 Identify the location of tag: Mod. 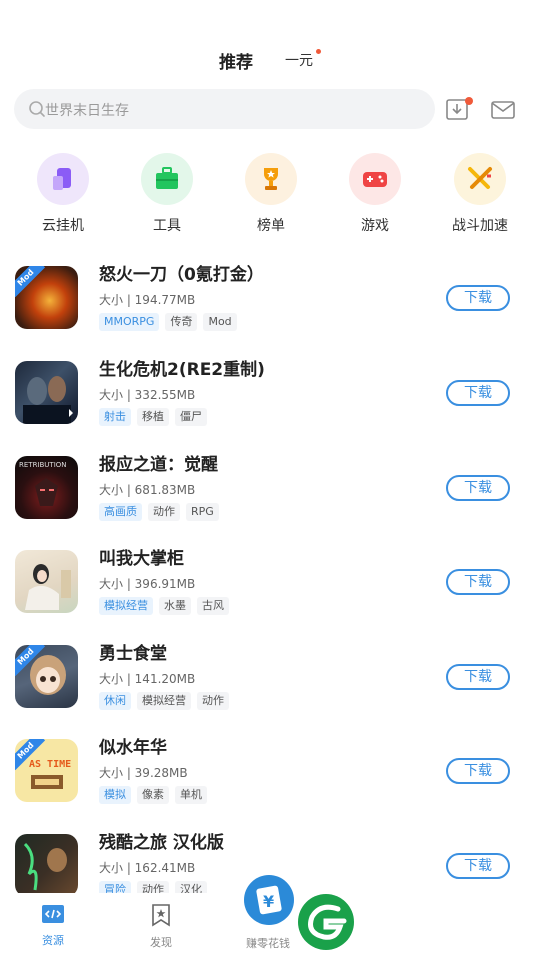
(220, 322).